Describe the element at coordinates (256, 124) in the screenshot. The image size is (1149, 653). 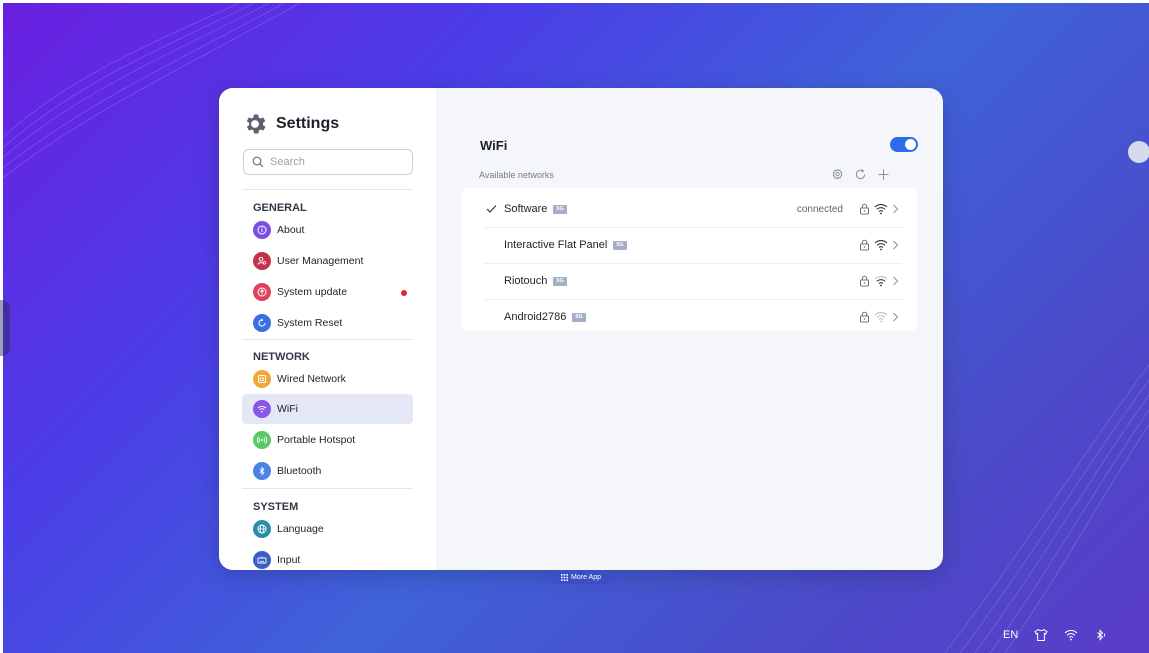
I see `settings-gear-icon` at that location.